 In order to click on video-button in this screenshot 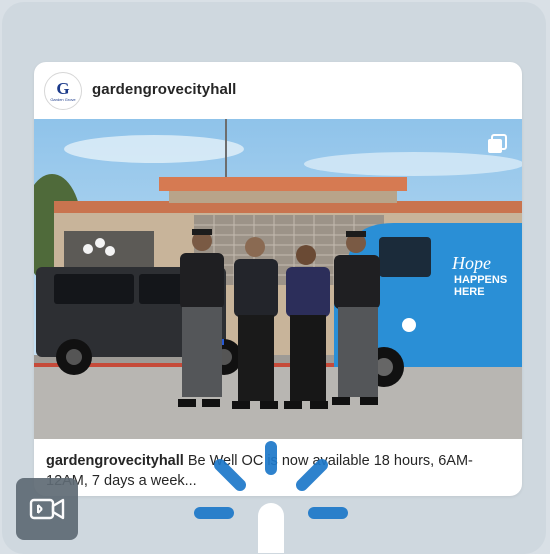, I will do `click(47, 509)`.